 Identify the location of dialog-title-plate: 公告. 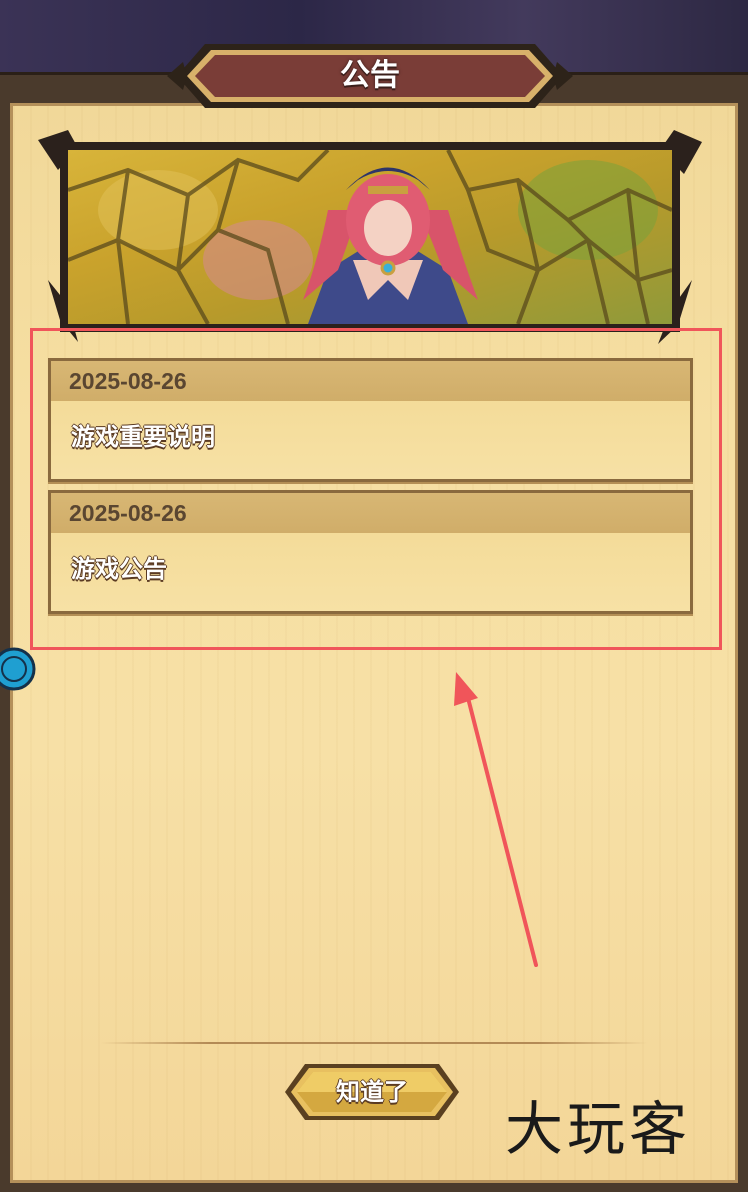
(370, 76).